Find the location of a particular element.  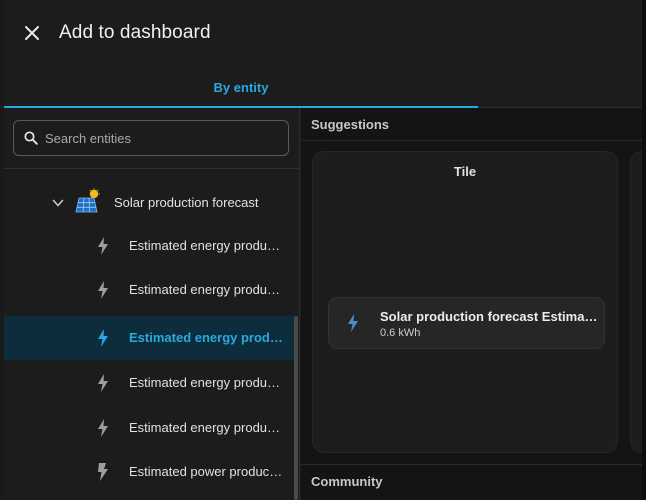

scrollbar is located at coordinates (296, 408).